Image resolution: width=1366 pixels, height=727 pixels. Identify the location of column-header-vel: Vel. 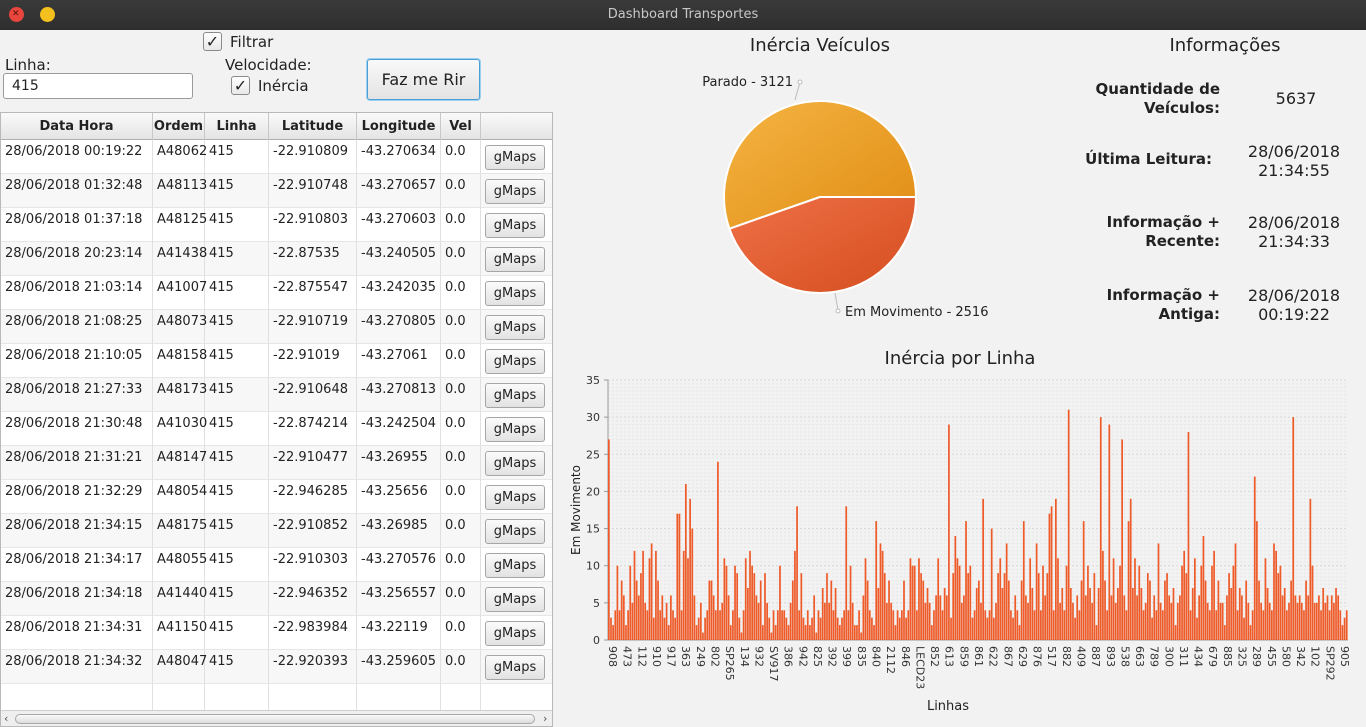
(461, 126).